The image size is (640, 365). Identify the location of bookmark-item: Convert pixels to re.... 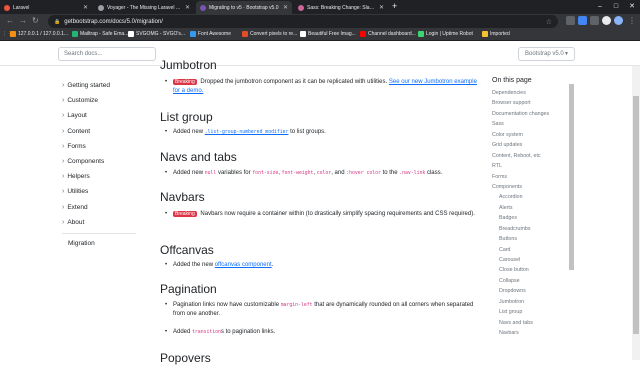
(269, 34).